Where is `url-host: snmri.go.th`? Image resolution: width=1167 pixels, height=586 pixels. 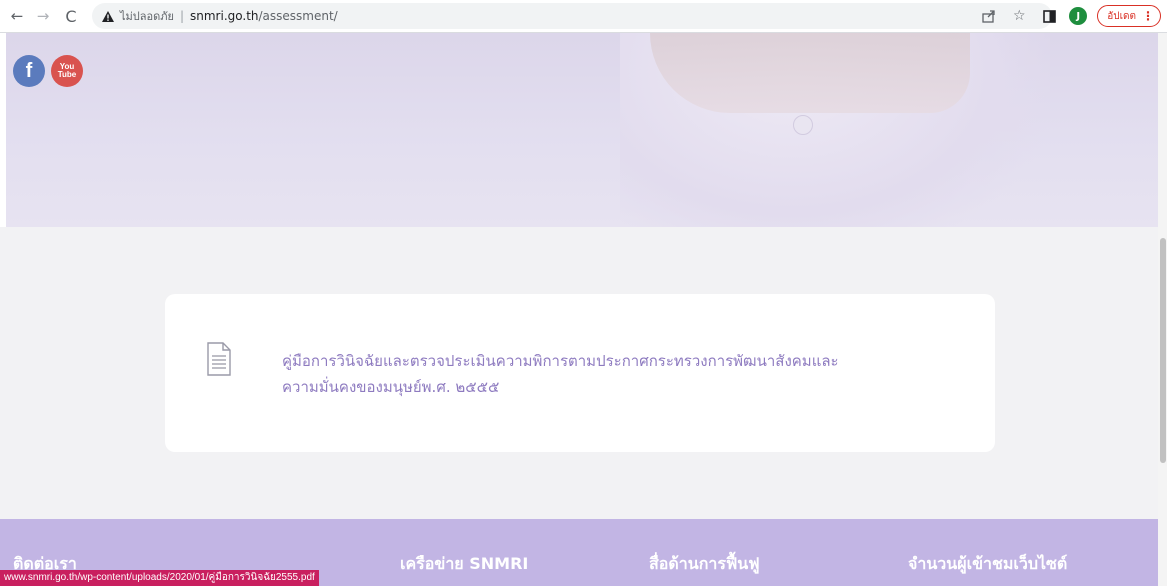 url-host: snmri.go.th is located at coordinates (224, 16).